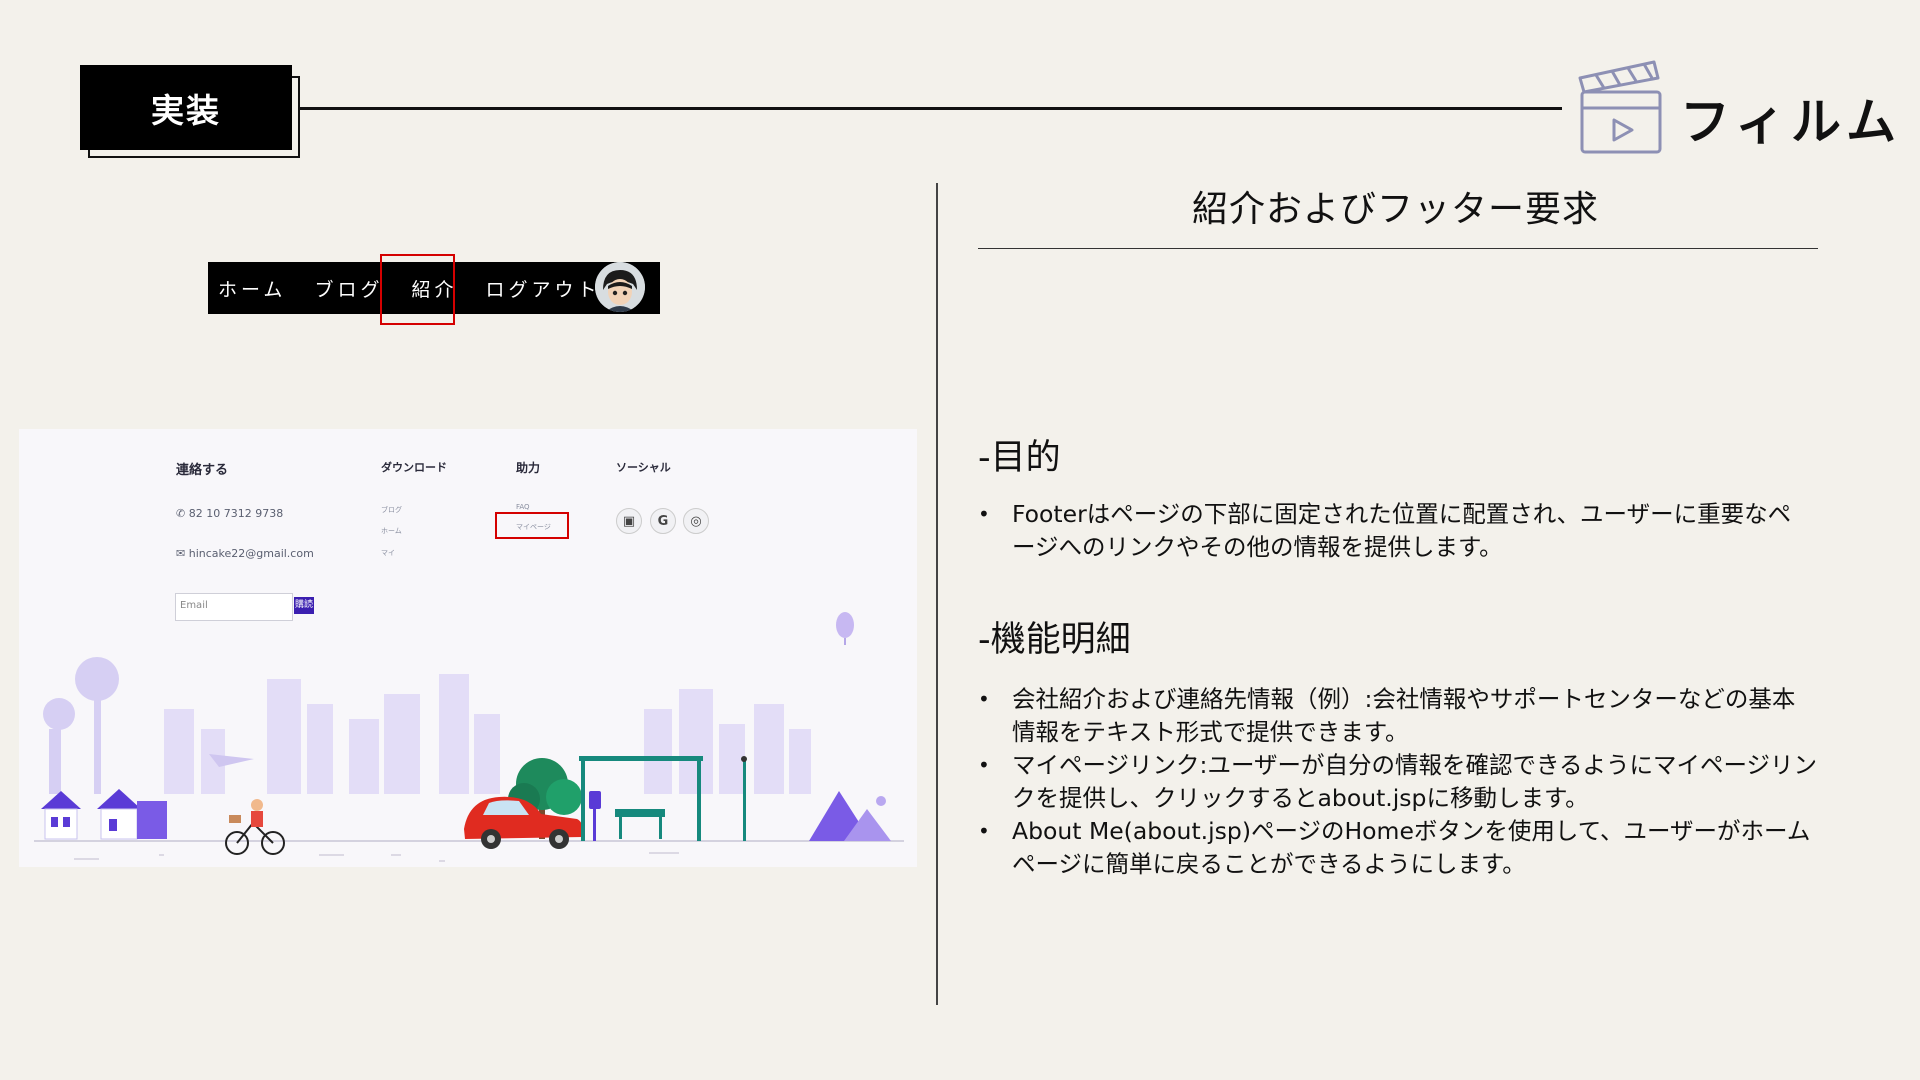 Image resolution: width=1920 pixels, height=1080 pixels. I want to click on footer-social-heading: ソーシャル, so click(643, 467).